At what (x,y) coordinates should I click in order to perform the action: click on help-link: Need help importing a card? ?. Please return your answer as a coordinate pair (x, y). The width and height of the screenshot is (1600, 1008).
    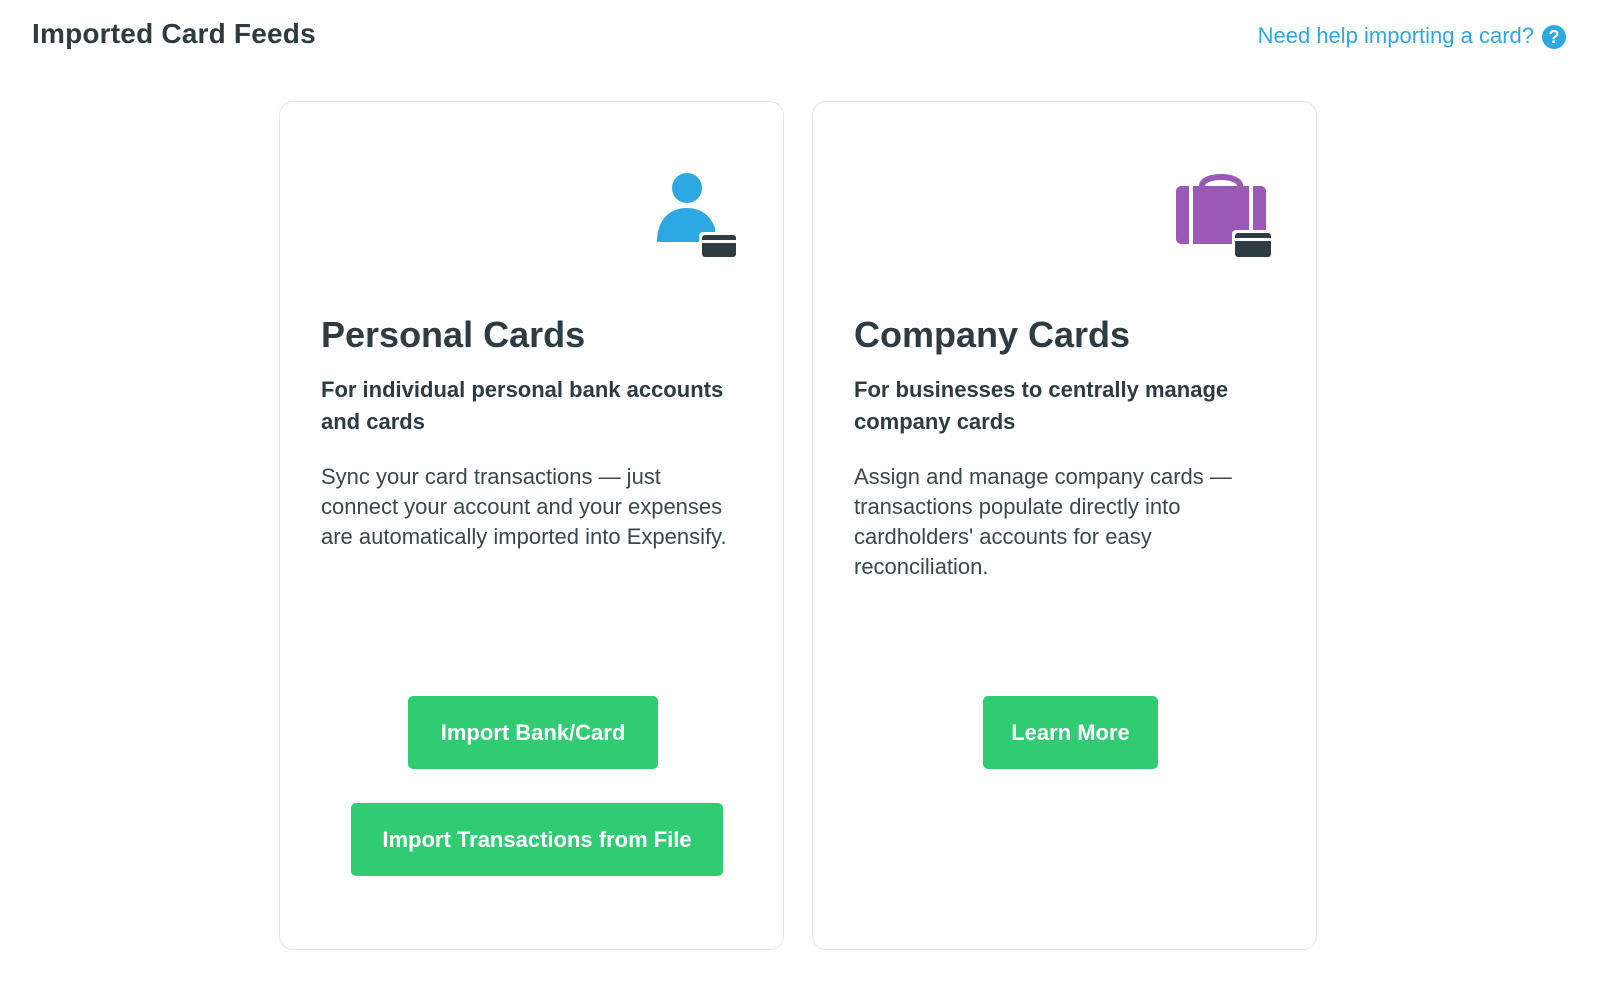
    Looking at the image, I should click on (1412, 35).